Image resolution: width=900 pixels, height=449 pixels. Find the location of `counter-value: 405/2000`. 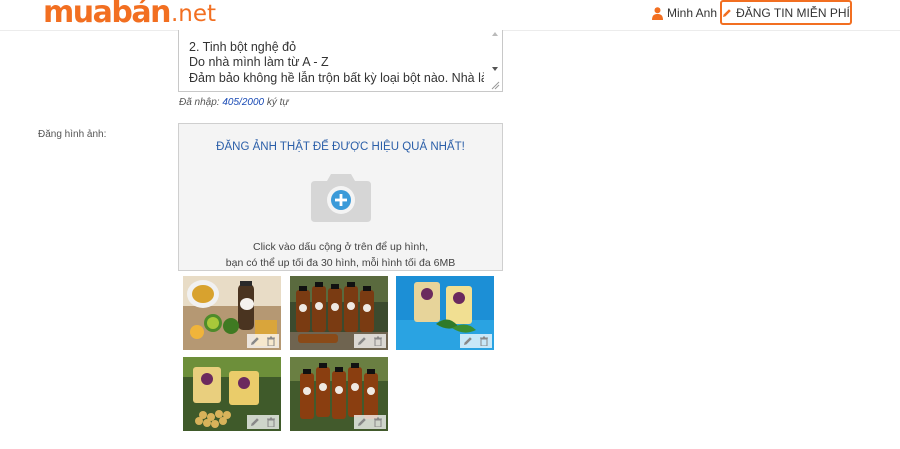

counter-value: 405/2000 is located at coordinates (243, 102).